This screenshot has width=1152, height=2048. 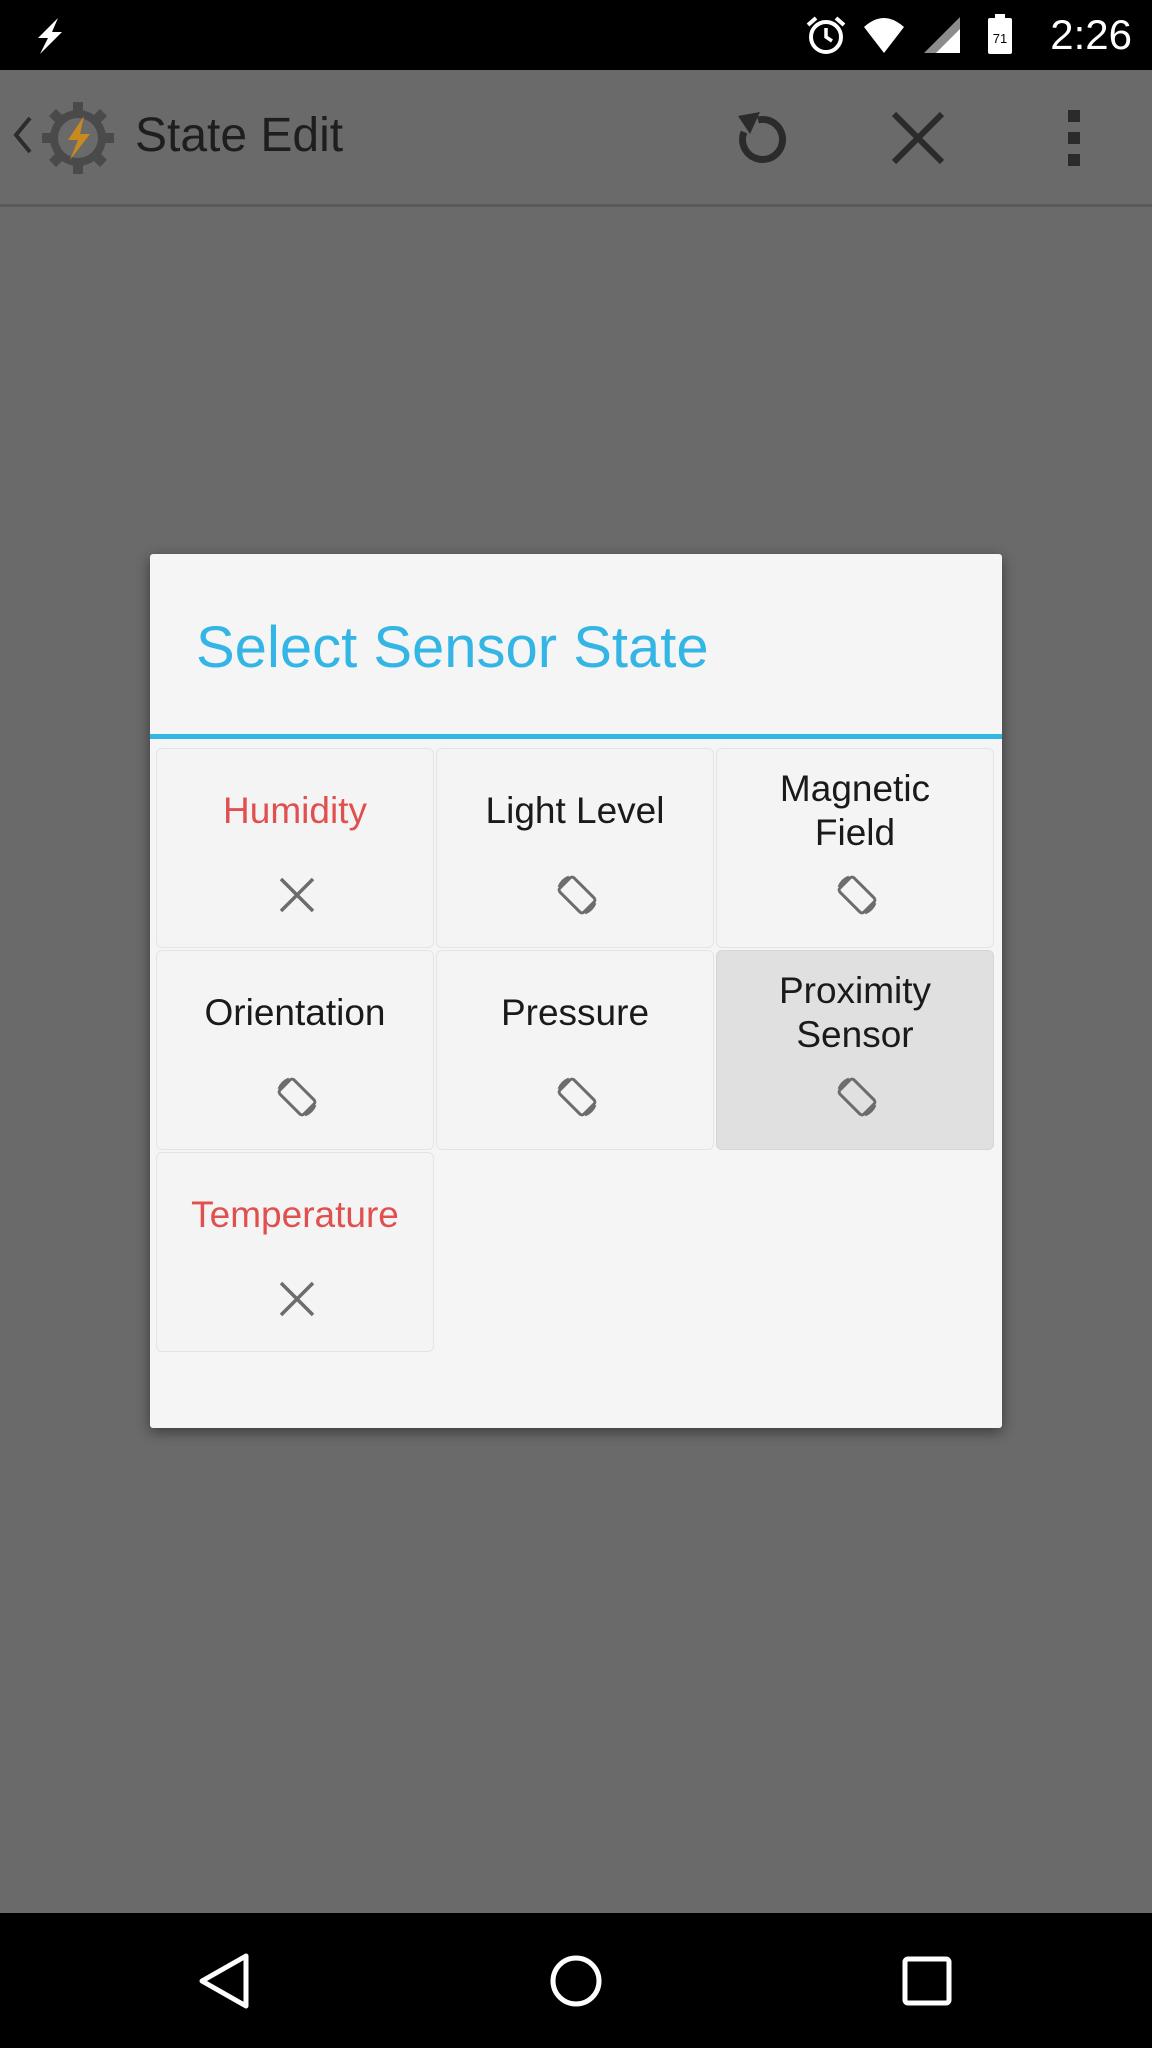 What do you see at coordinates (239, 135) in the screenshot?
I see `page-title: State Edit` at bounding box center [239, 135].